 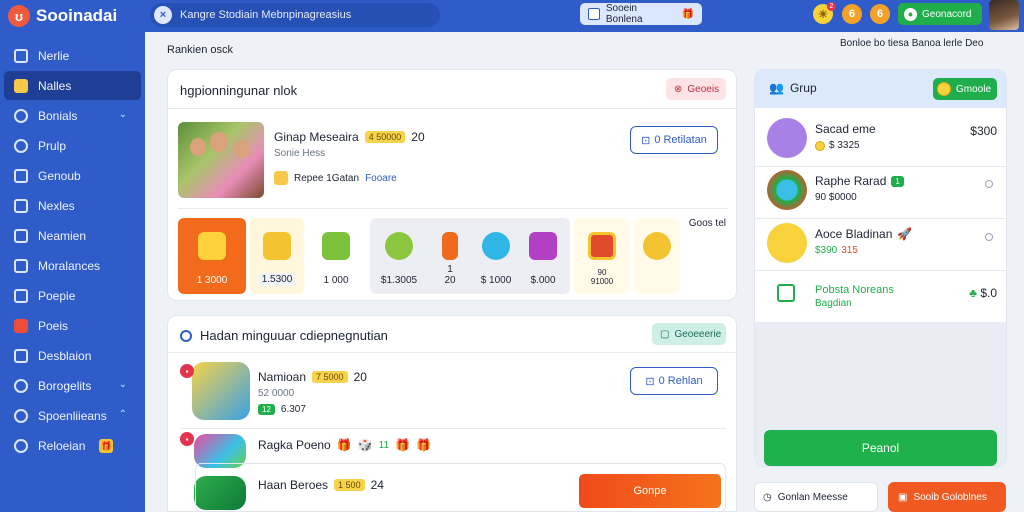 I want to click on image-icon, so click(x=21, y=85).